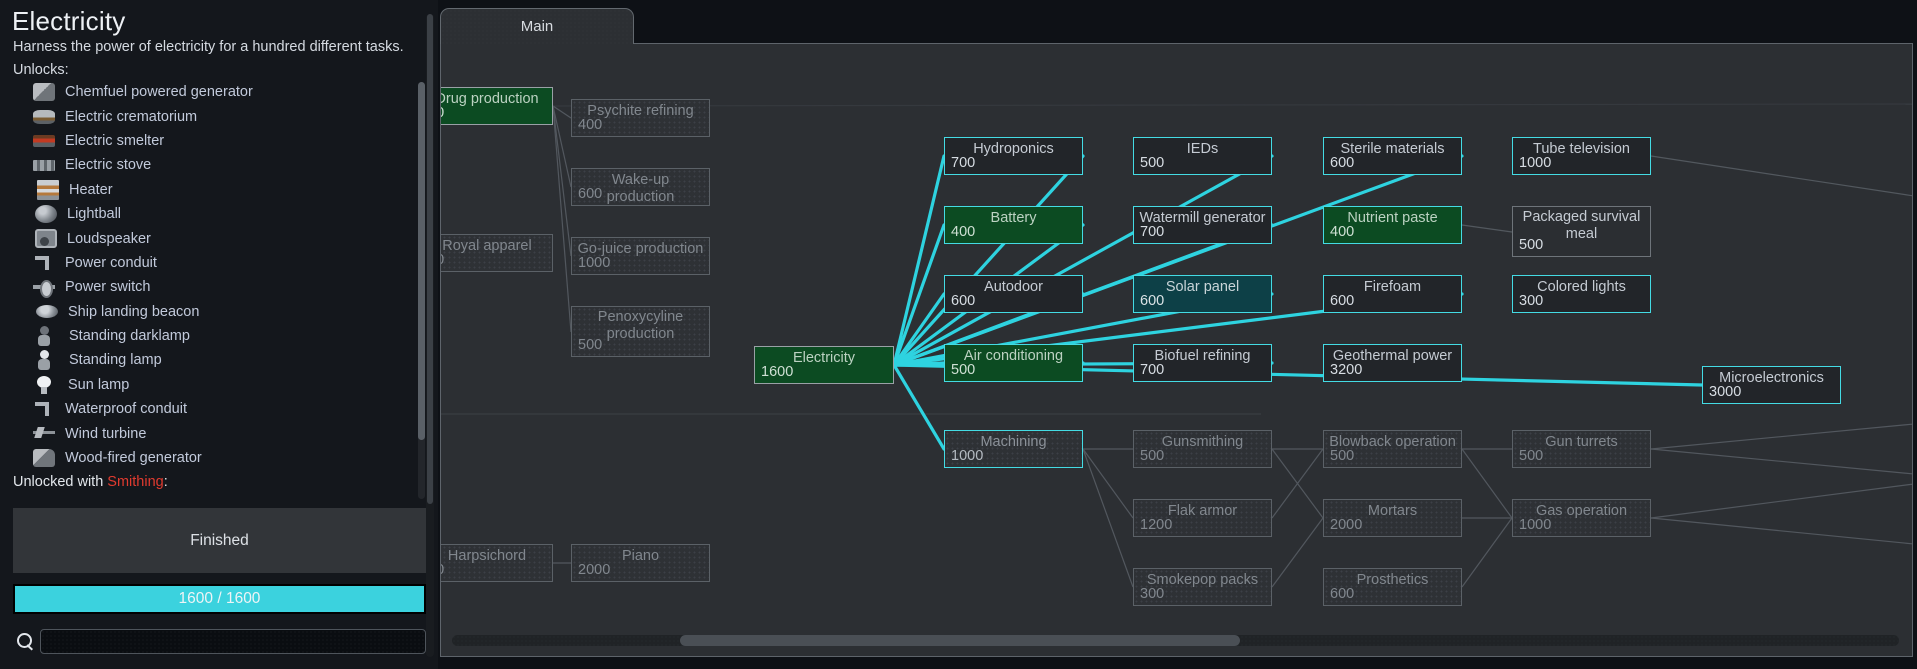  What do you see at coordinates (48, 360) in the screenshot?
I see `lamp-icon` at bounding box center [48, 360].